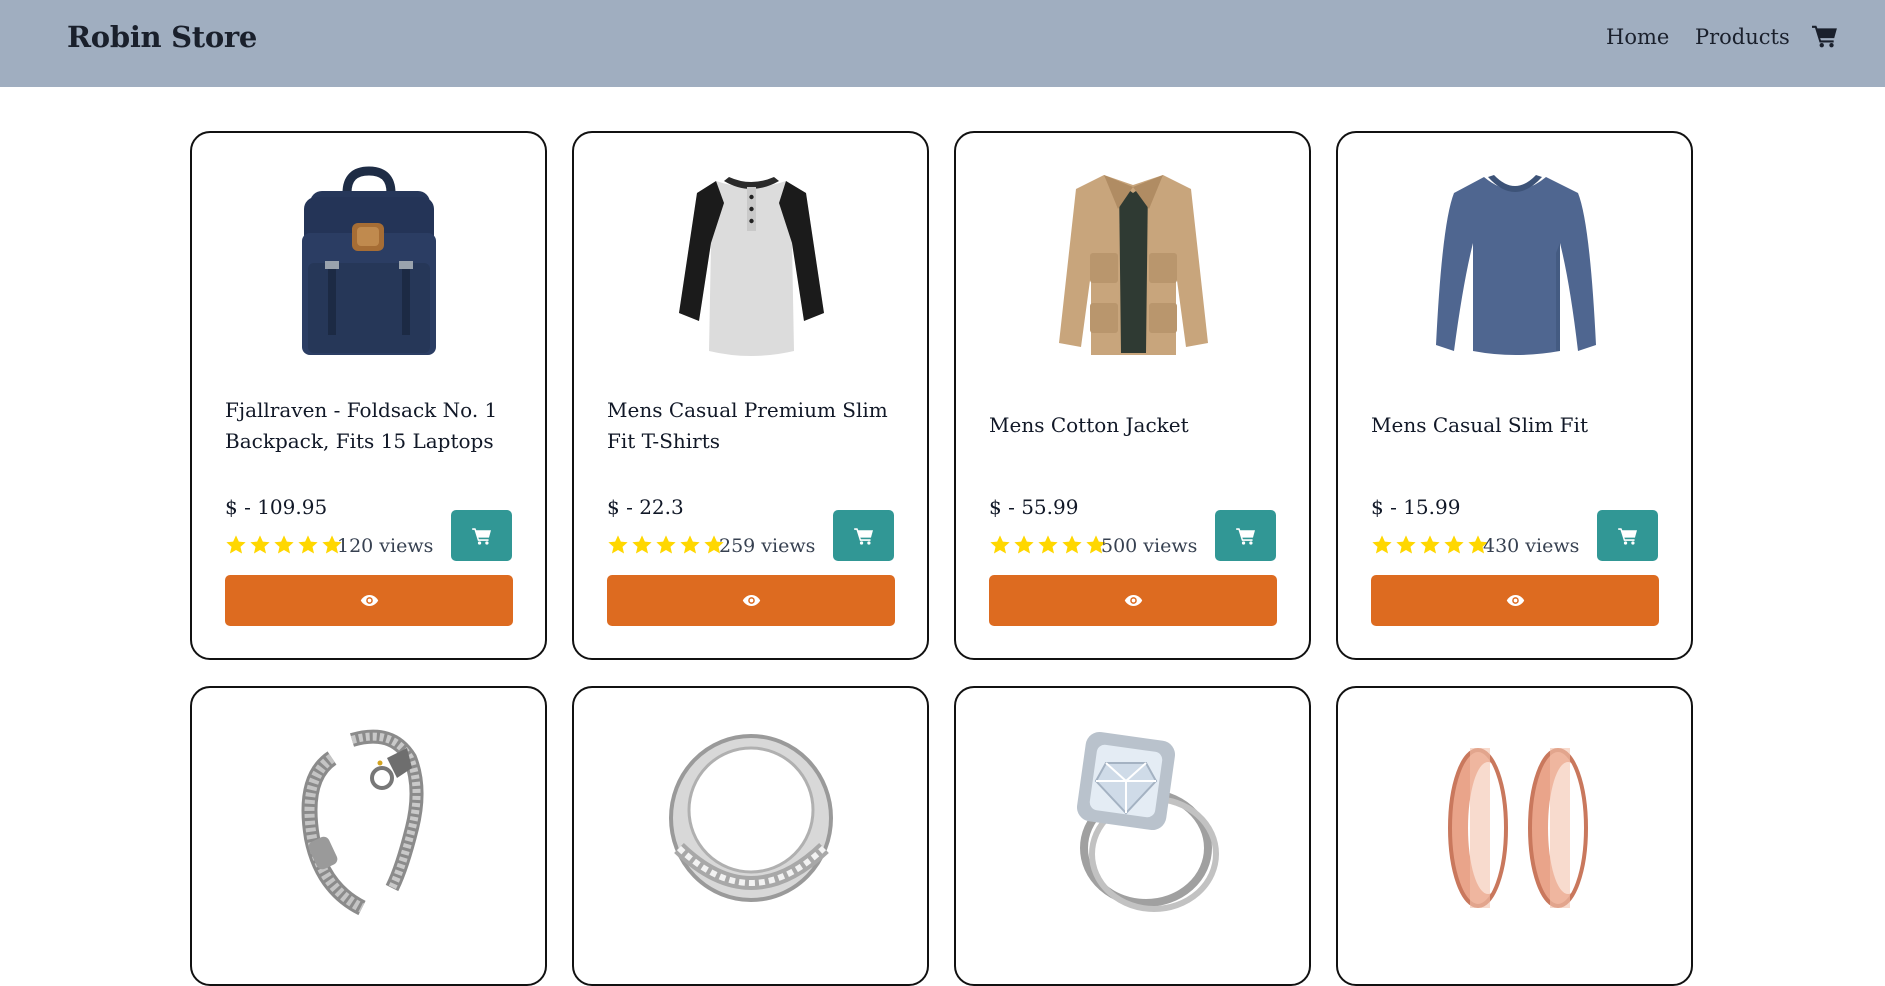  Describe the element at coordinates (1514, 395) in the screenshot. I see `product-card: Mens Casual Slim Fit $ - 15.99 430 views` at that location.